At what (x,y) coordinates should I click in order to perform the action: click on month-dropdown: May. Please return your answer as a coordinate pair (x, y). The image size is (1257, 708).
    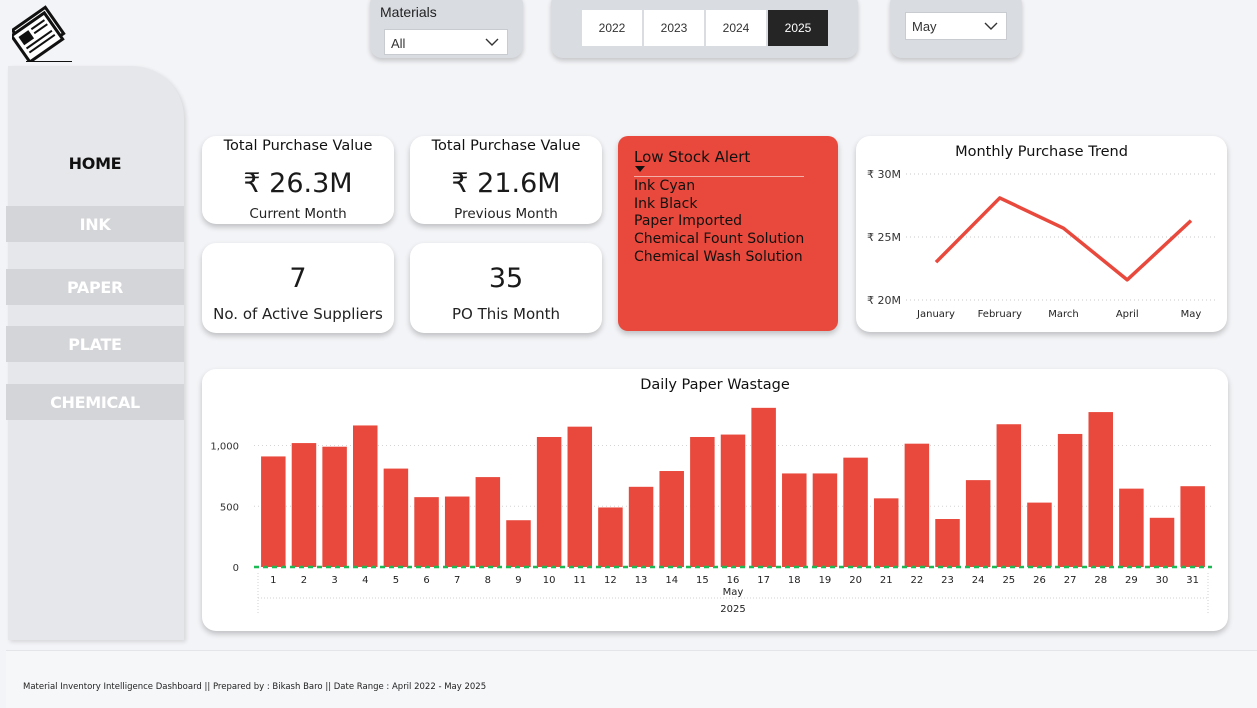
    Looking at the image, I should click on (956, 26).